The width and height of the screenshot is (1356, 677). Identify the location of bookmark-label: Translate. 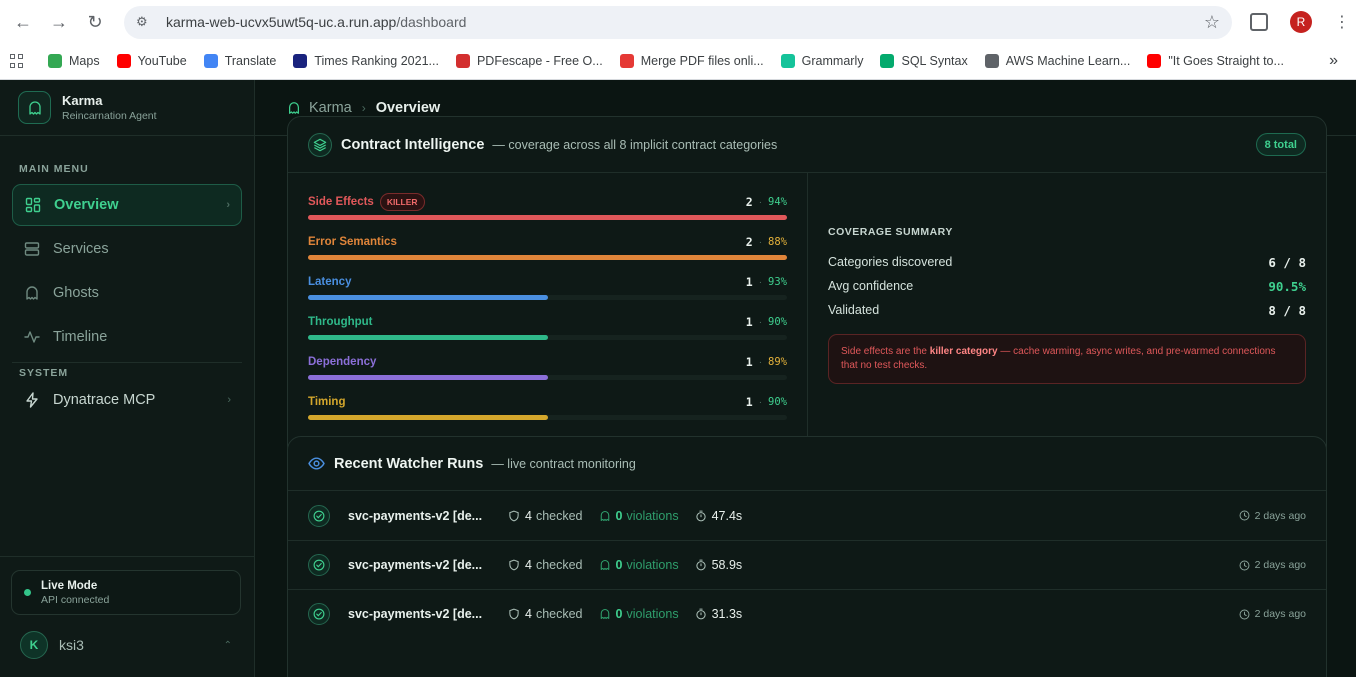
(250, 61).